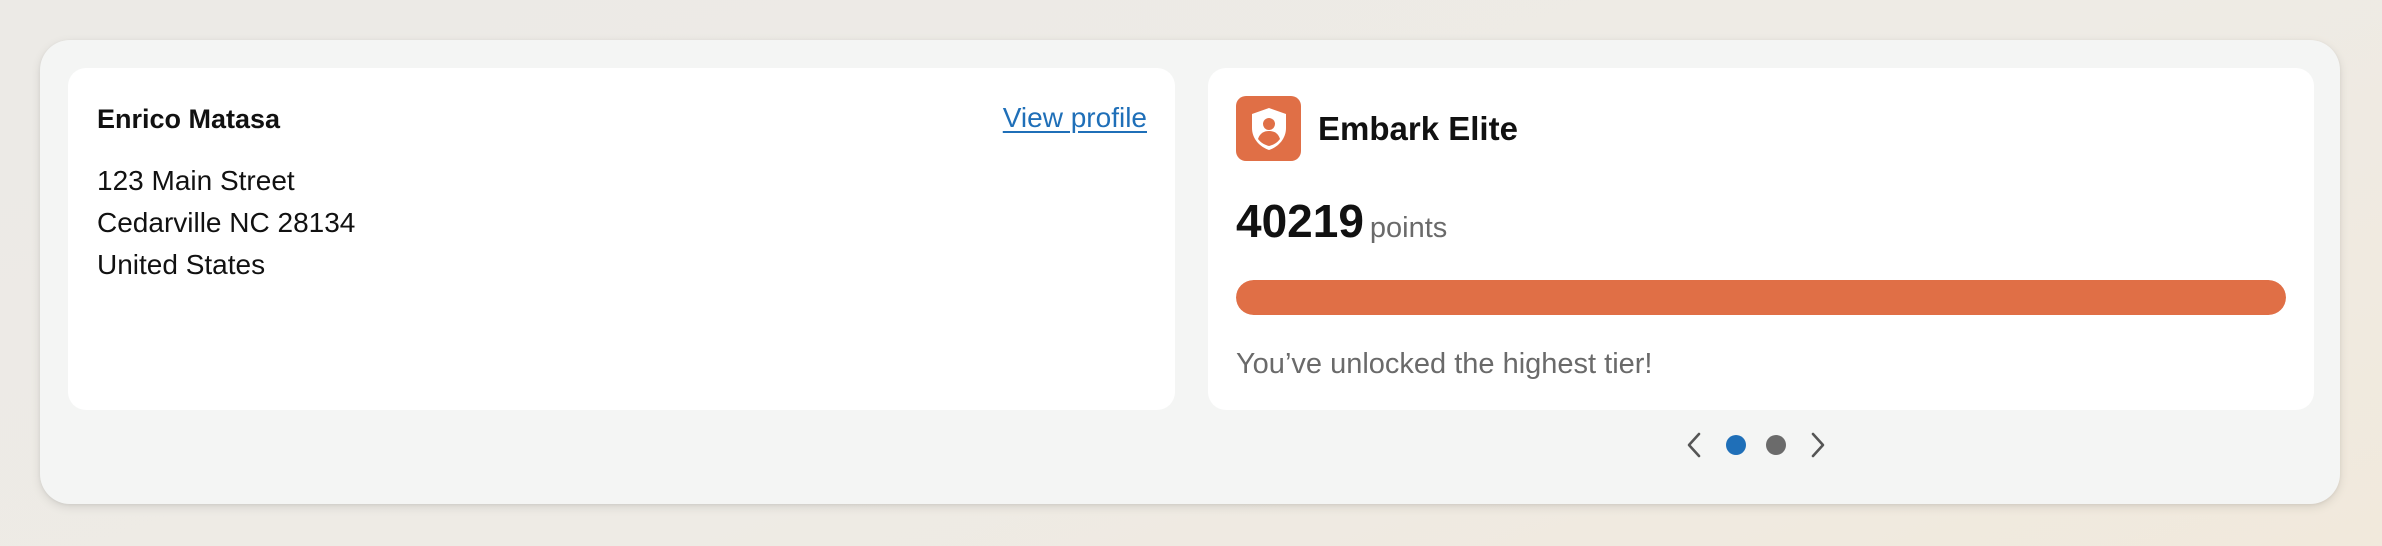  Describe the element at coordinates (181, 264) in the screenshot. I see `address-line-country: United States` at that location.